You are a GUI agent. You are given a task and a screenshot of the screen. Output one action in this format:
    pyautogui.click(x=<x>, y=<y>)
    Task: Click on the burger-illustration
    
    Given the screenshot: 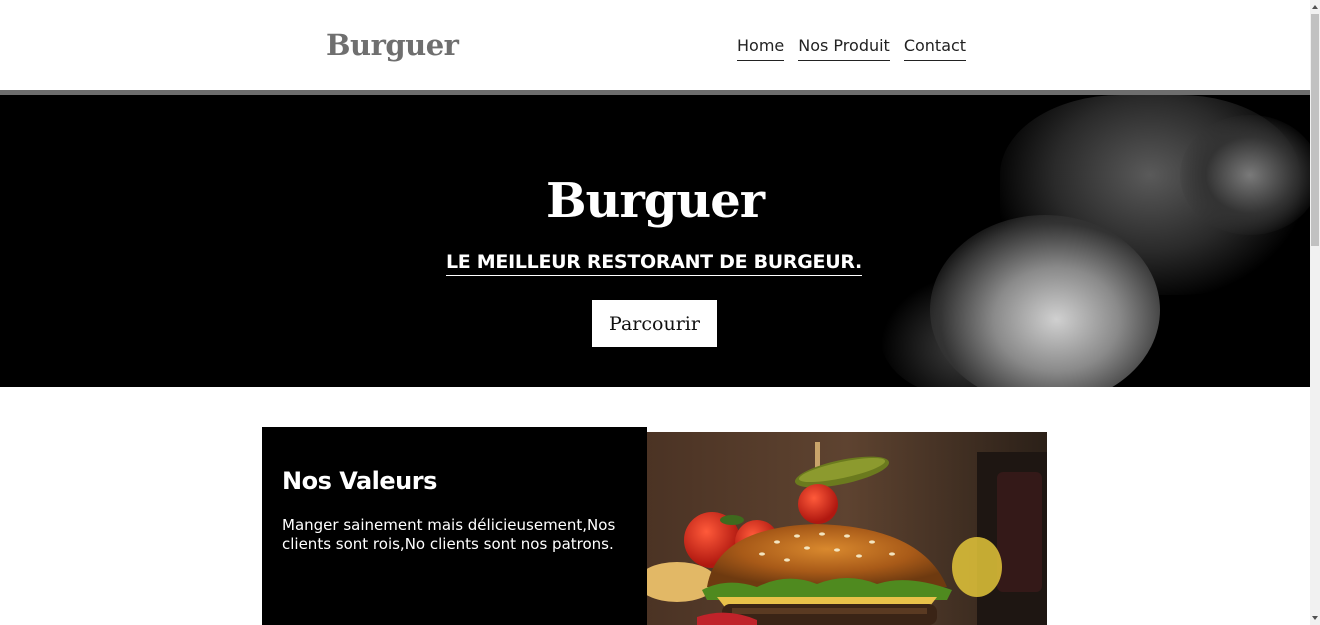 What is the action you would take?
    pyautogui.click(x=847, y=528)
    